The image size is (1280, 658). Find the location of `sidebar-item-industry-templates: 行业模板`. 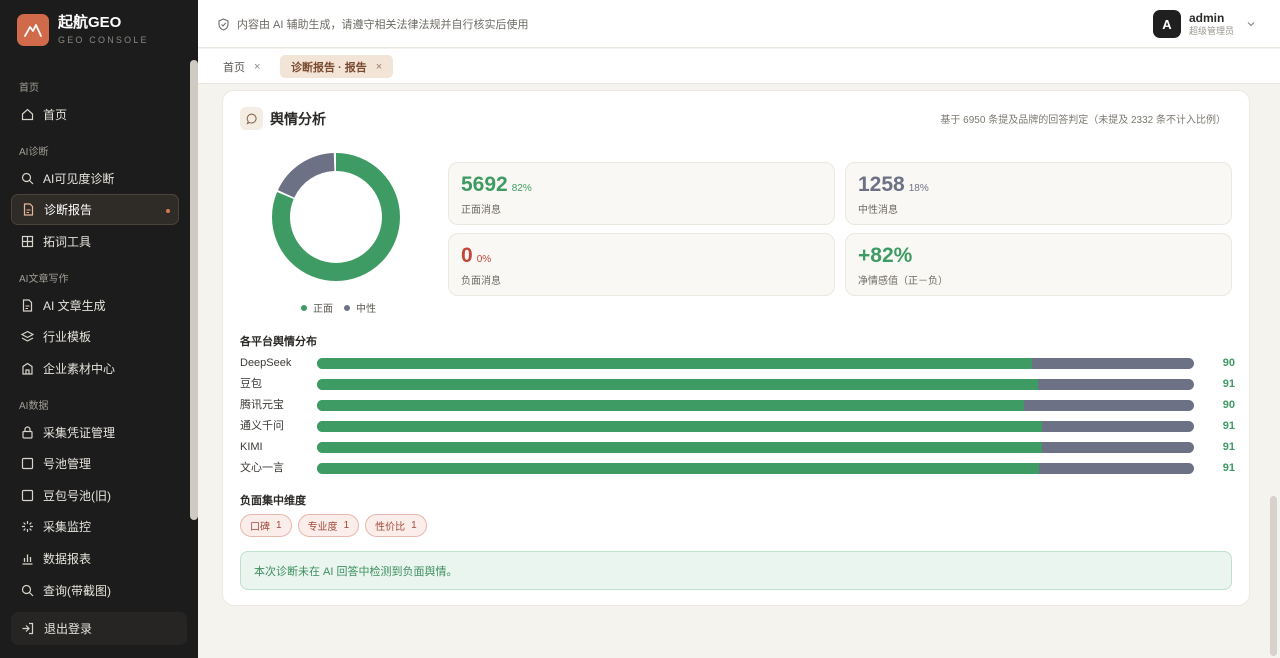

sidebar-item-industry-templates: 行业模板 is located at coordinates (95, 336).